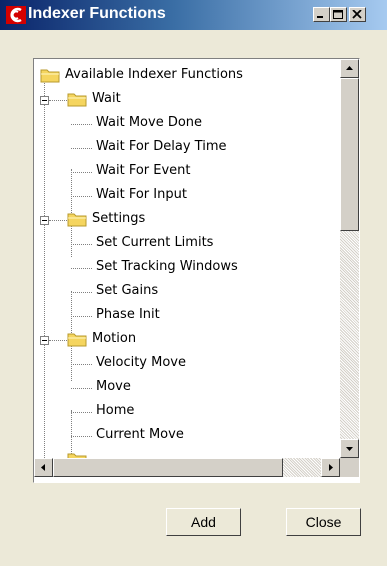  What do you see at coordinates (140, 434) in the screenshot?
I see `tree-item-label: Current Move` at bounding box center [140, 434].